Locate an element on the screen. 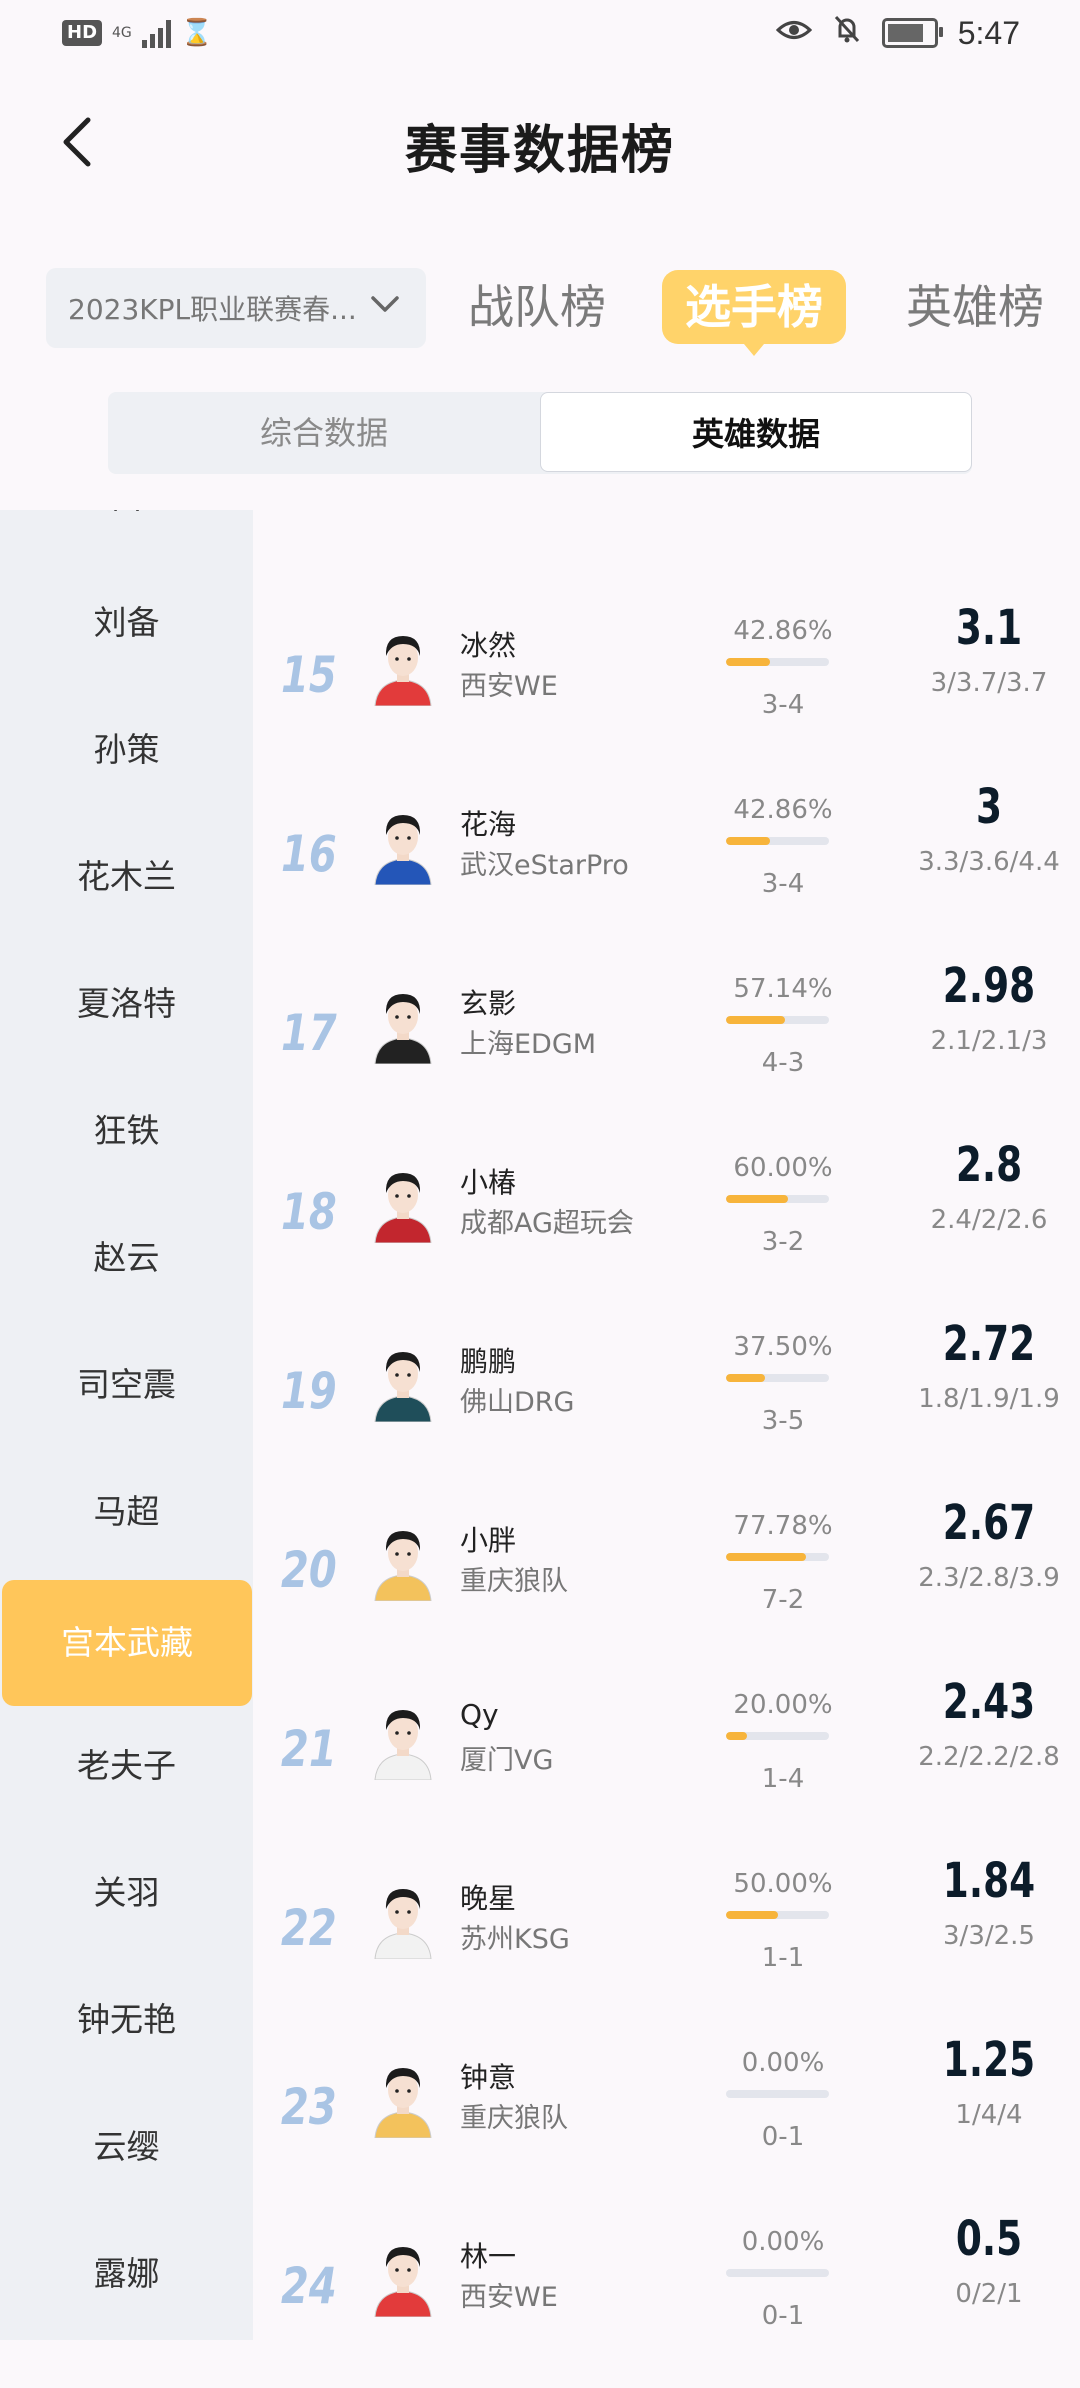 This screenshot has height=2388, width=1080. sidebar-item-xialuote: 夏洛特 is located at coordinates (126, 1004).